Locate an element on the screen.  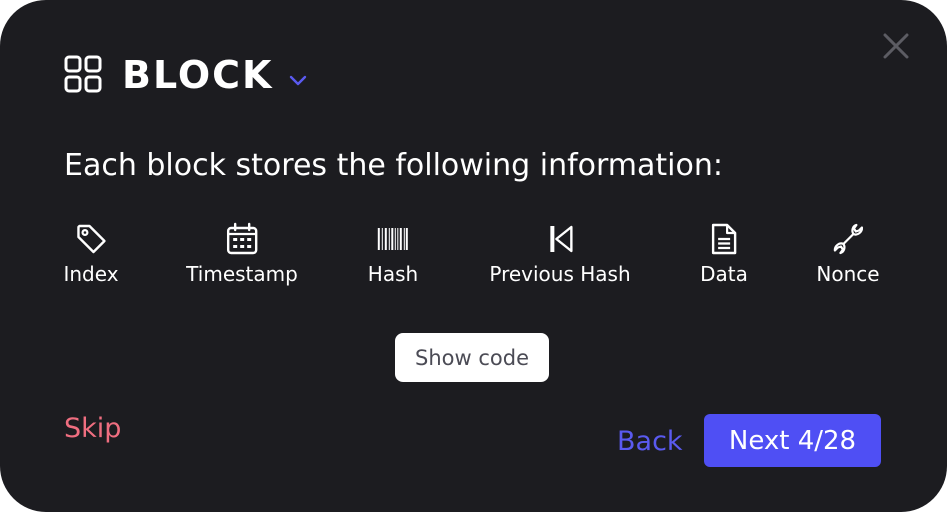
wrench-icon is located at coordinates (848, 239).